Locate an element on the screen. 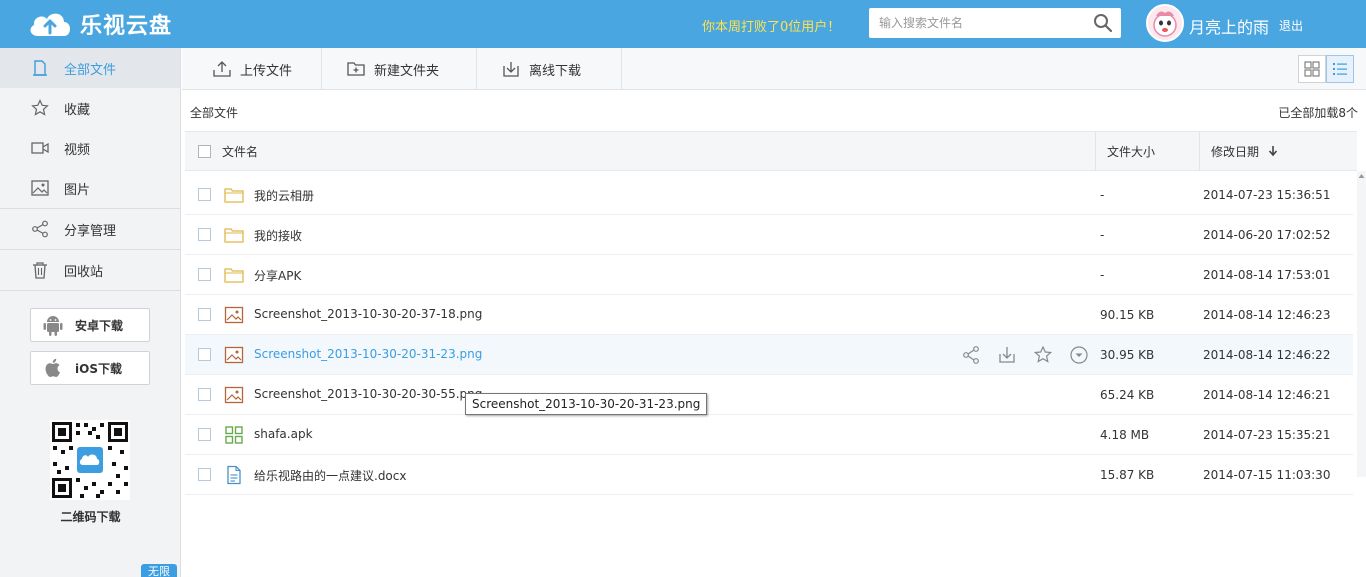 This screenshot has height=577, width=1366. file-size: 65.24 KB is located at coordinates (1127, 395).